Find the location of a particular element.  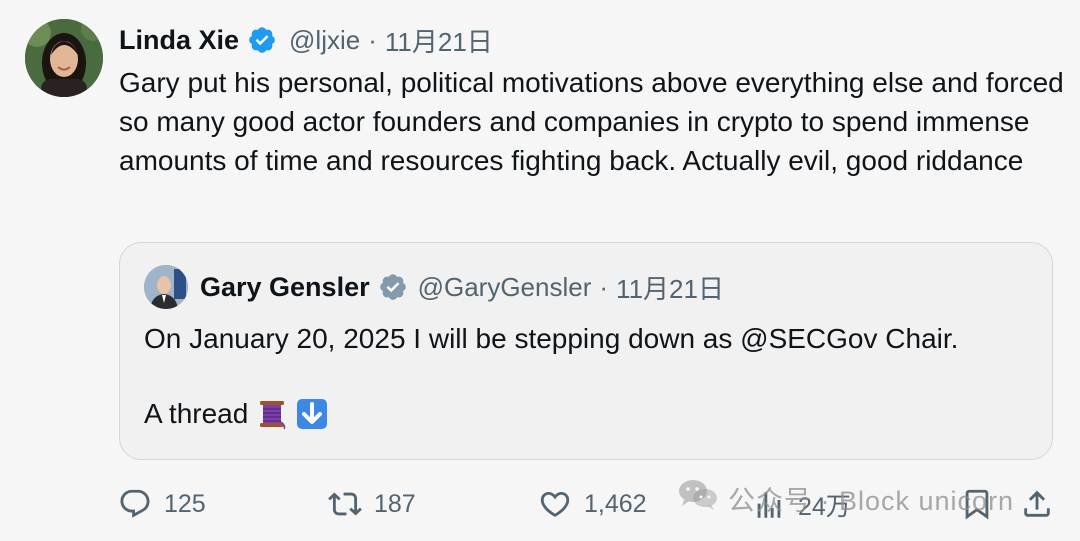

watermark-text: 公众号 · Block unicorn is located at coordinates (871, 501).